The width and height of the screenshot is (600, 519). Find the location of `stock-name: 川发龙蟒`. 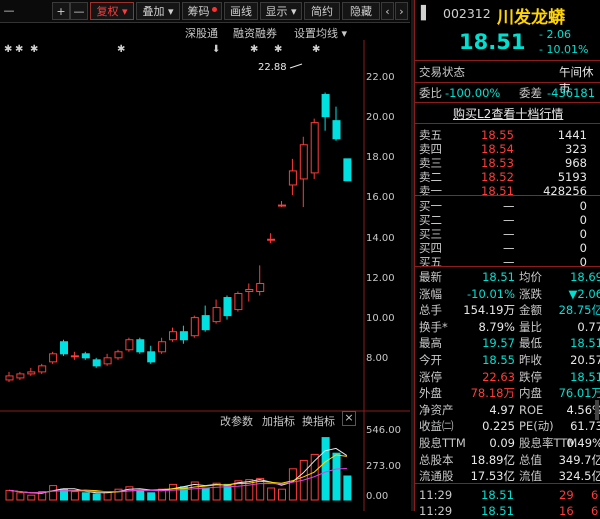

stock-name: 川发龙蟒 is located at coordinates (531, 18).